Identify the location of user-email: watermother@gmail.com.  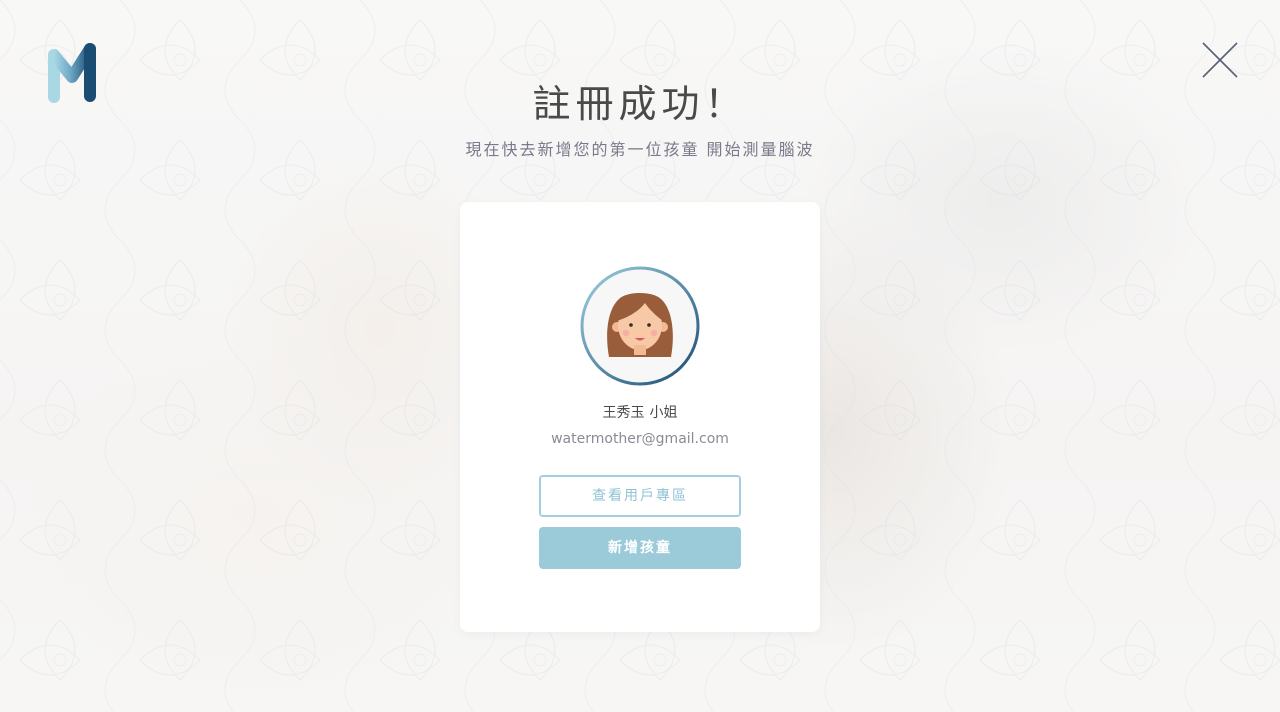
(640, 439).